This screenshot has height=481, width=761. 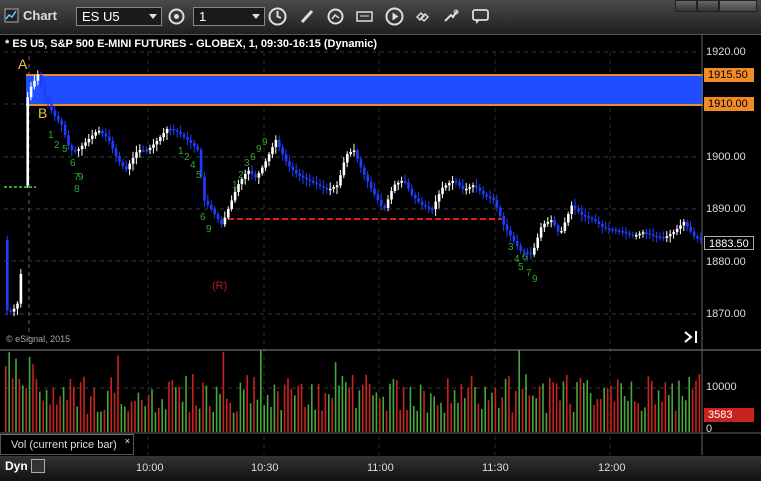 What do you see at coordinates (691, 337) in the screenshot?
I see `expand-arrow-icon` at bounding box center [691, 337].